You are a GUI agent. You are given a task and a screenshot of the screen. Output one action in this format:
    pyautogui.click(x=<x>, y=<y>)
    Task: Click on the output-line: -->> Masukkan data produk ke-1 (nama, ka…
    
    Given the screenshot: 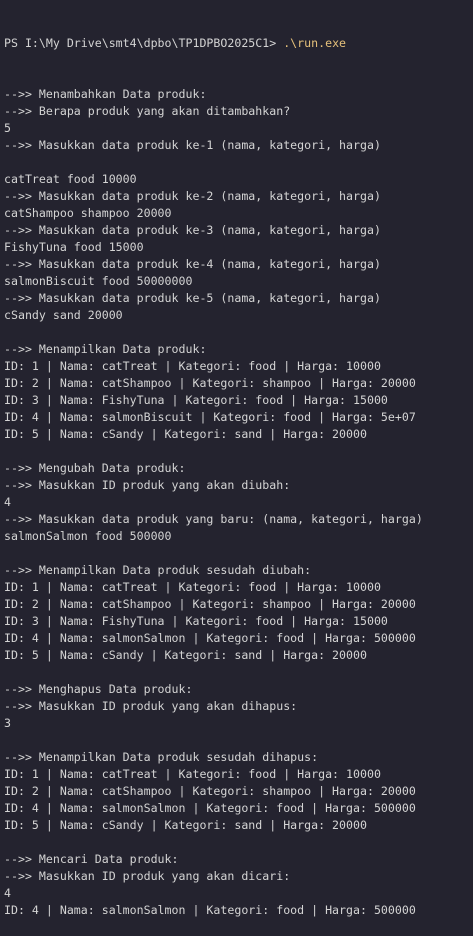 What is the action you would take?
    pyautogui.click(x=192, y=145)
    